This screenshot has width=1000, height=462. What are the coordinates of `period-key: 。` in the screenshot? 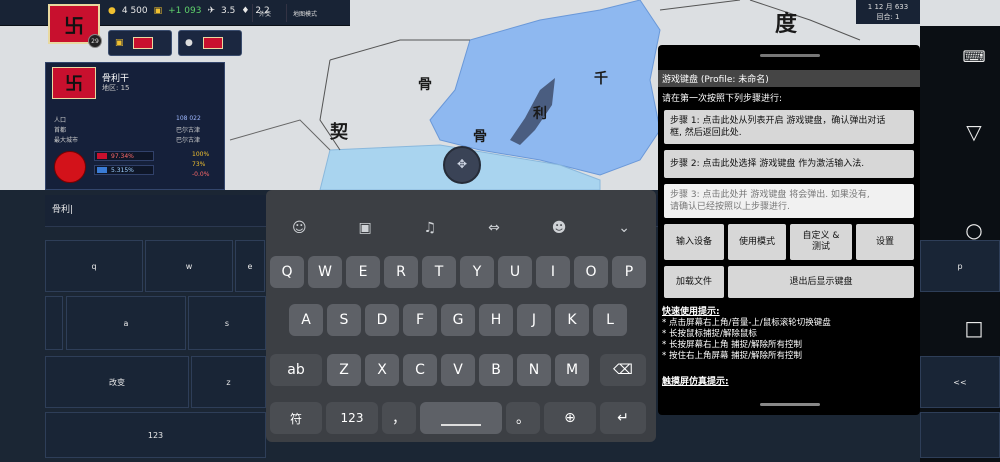 It's located at (523, 418).